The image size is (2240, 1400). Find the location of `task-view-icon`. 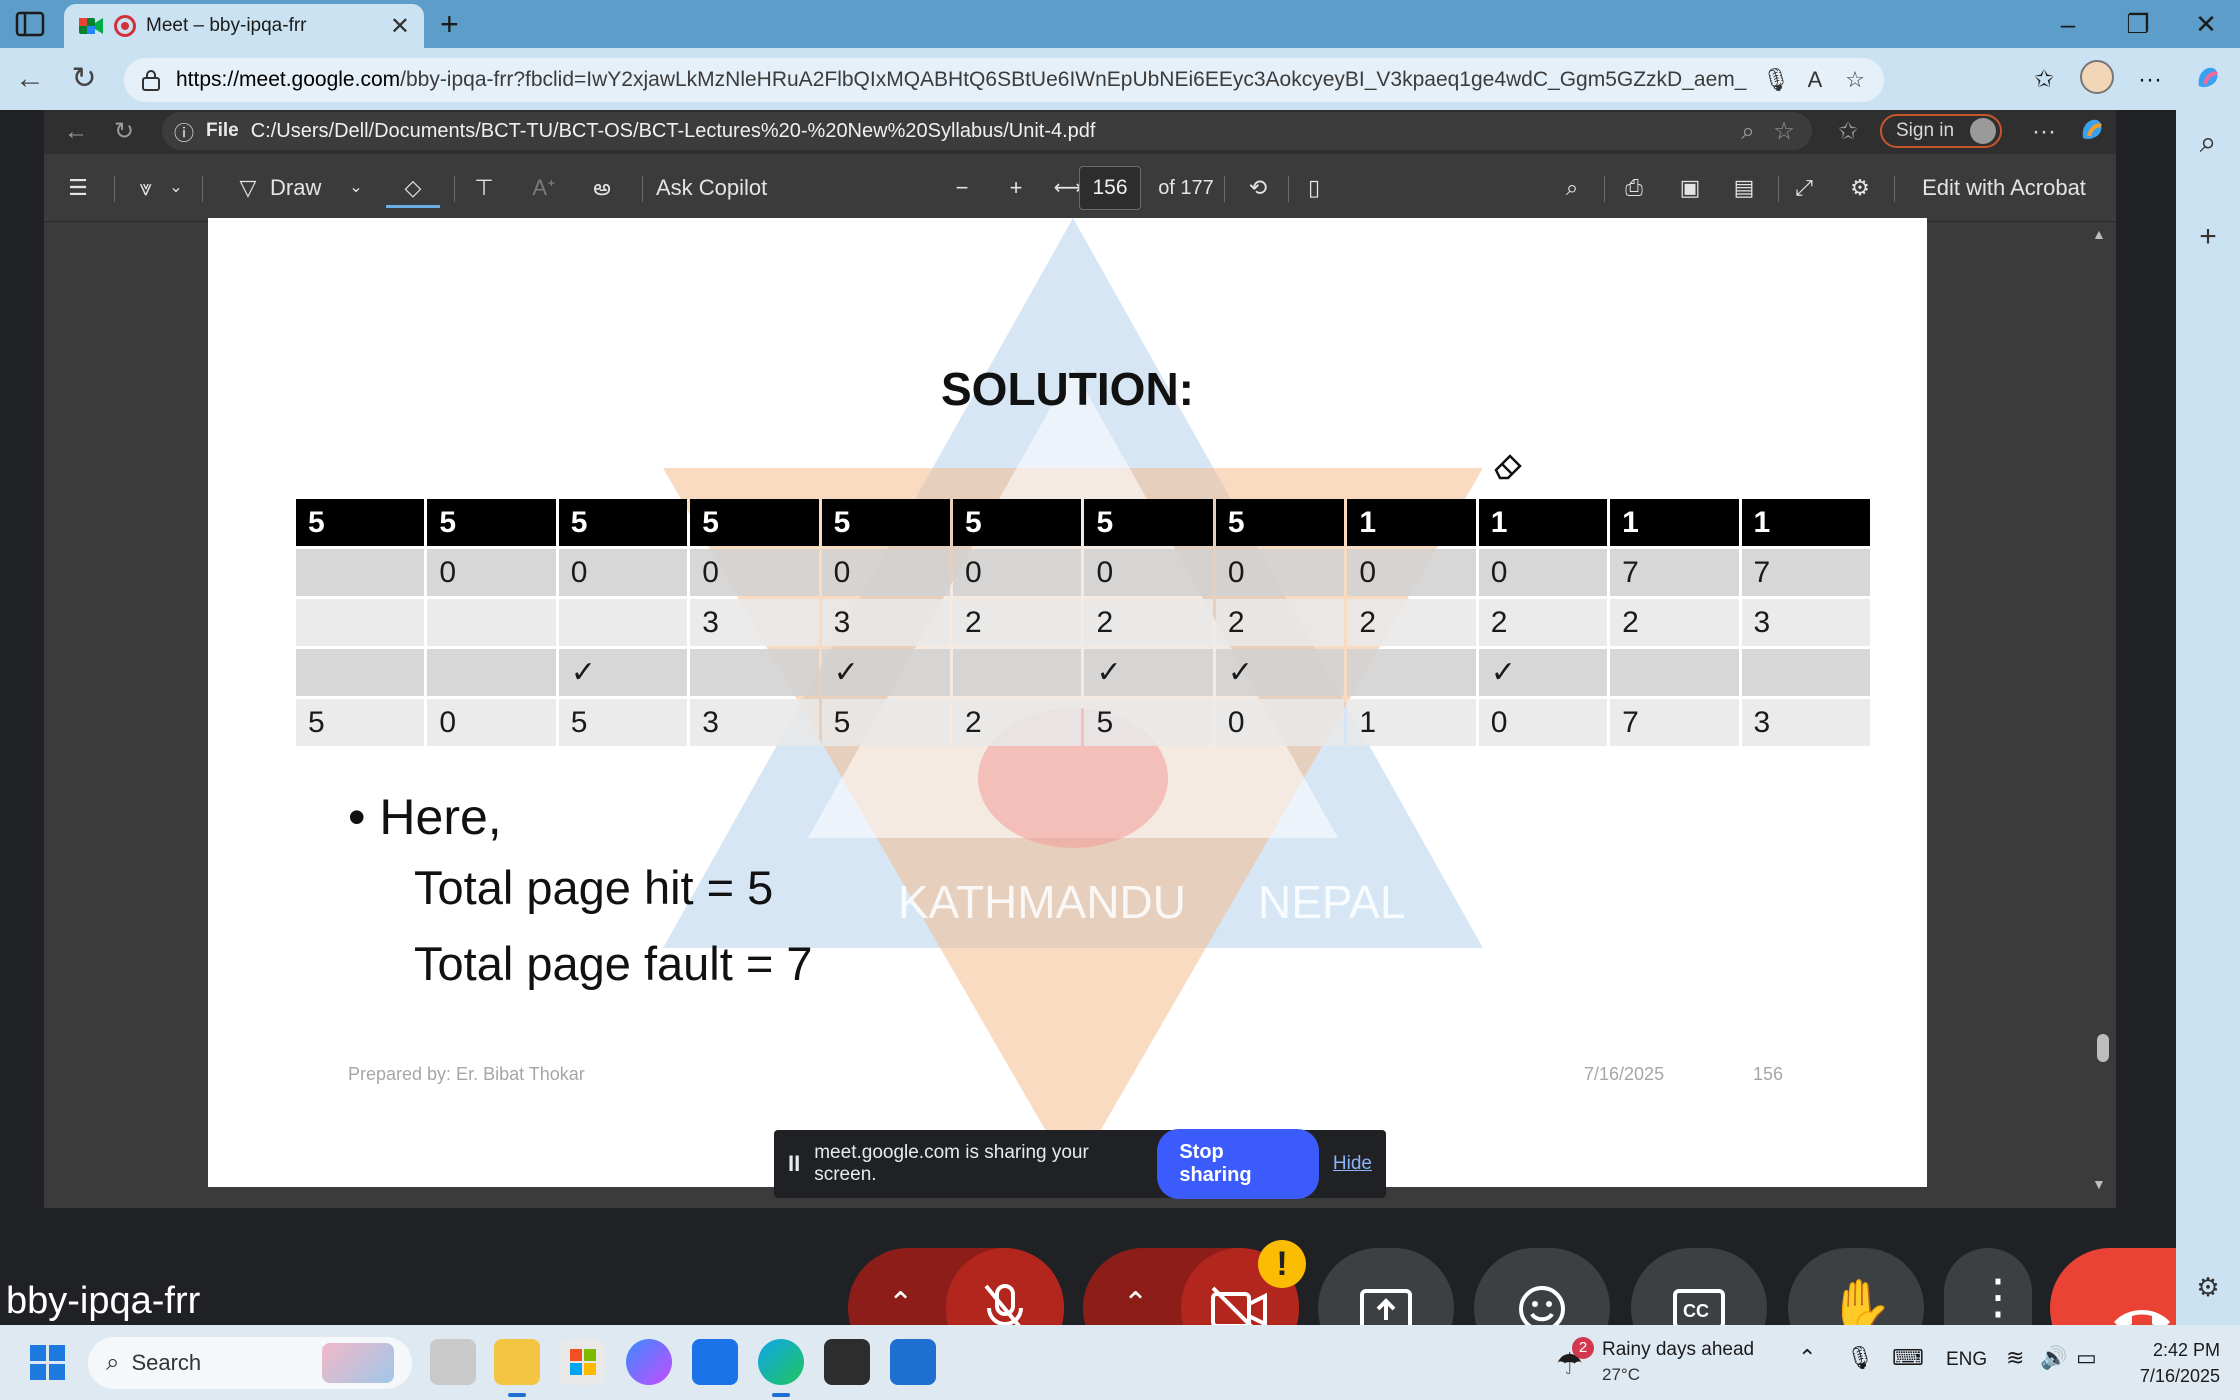

task-view-icon is located at coordinates (453, 1362).